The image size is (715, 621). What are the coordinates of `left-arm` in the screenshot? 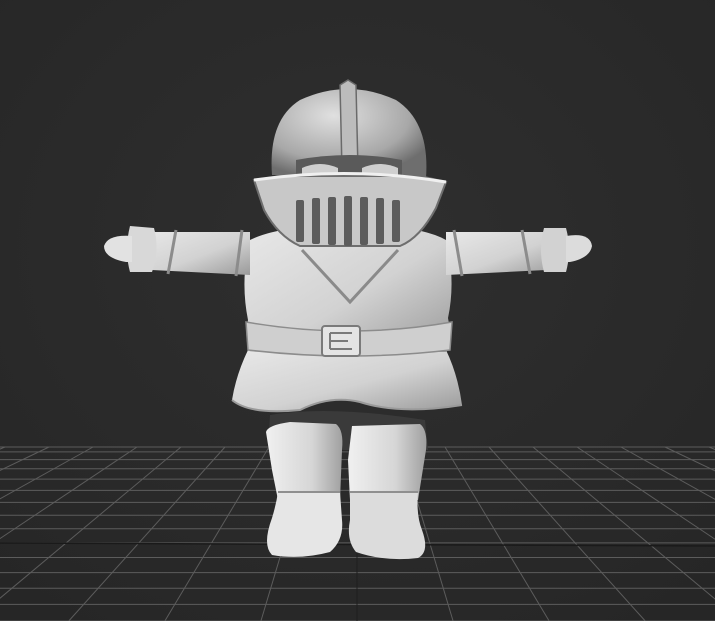 It's located at (194, 253).